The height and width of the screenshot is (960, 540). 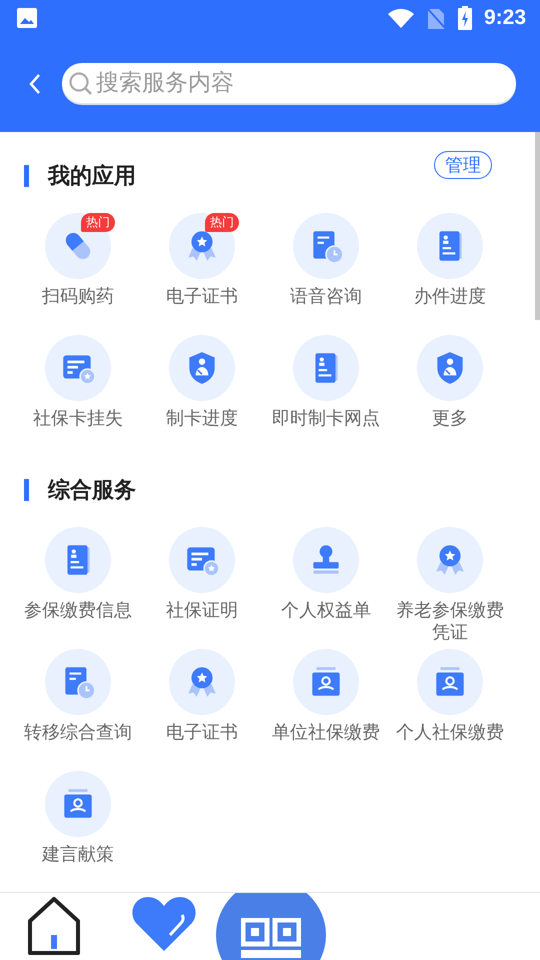 What do you see at coordinates (202, 611) in the screenshot?
I see `service-label: 社保证明` at bounding box center [202, 611].